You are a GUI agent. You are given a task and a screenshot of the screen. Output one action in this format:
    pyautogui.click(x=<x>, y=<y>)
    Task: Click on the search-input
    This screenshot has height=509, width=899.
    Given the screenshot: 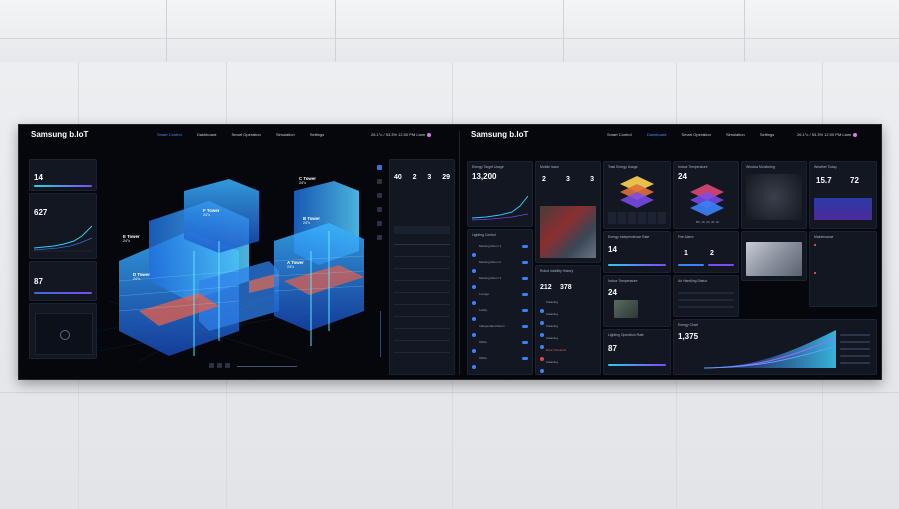 What is the action you would take?
    pyautogui.click(x=422, y=230)
    